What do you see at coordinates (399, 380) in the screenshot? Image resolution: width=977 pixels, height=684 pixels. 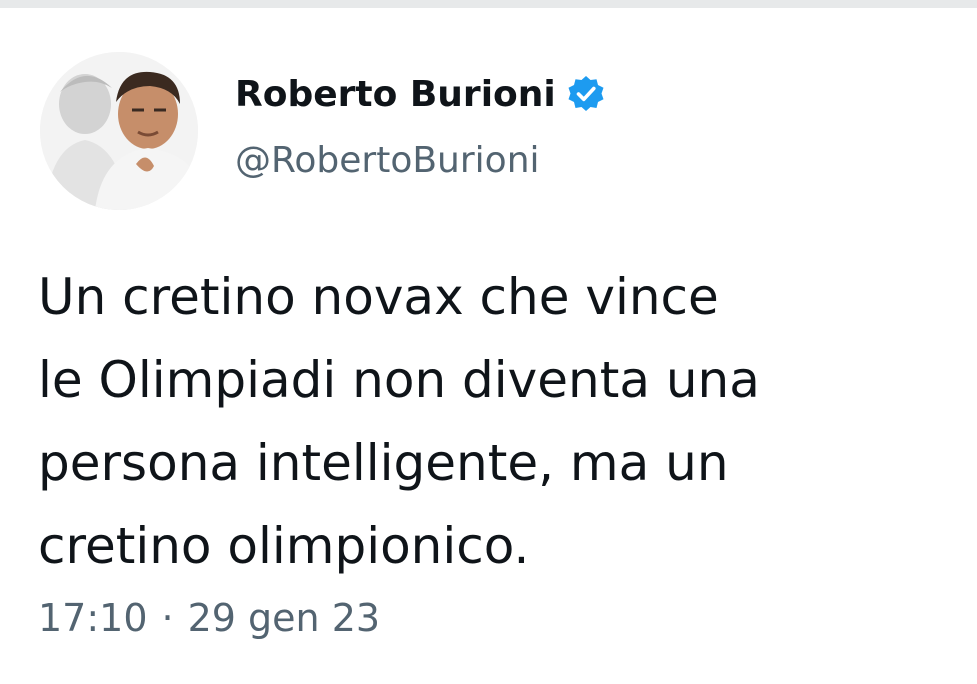 I see `tweet-text-line: le Olimpiadi non diventa una` at bounding box center [399, 380].